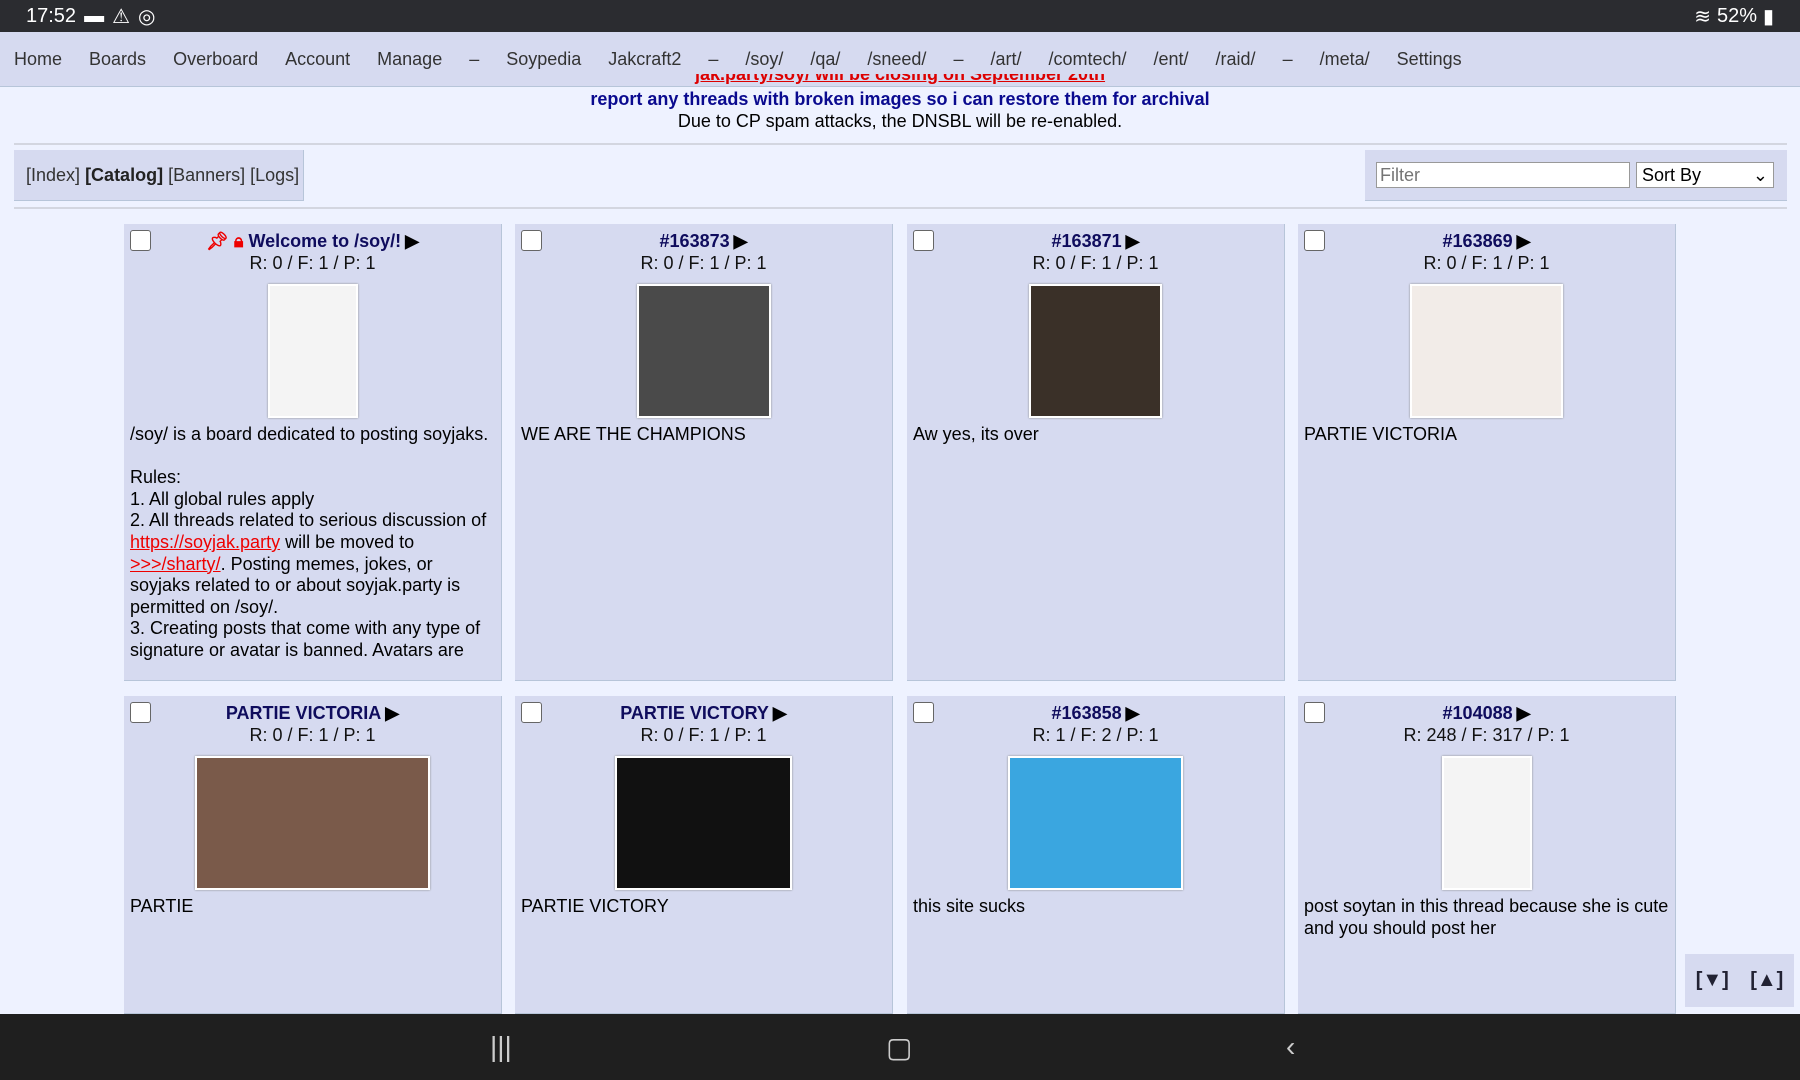  I want to click on thread-body: PARTIE, so click(162, 906).